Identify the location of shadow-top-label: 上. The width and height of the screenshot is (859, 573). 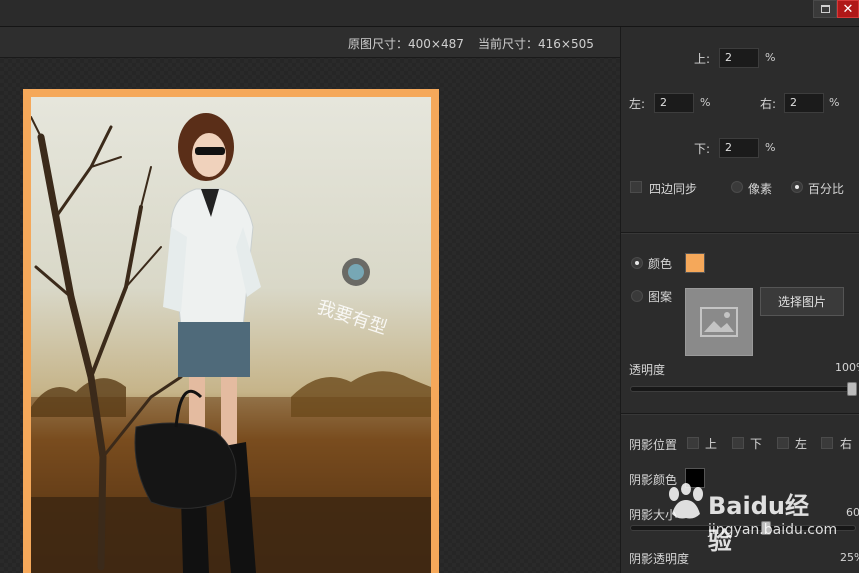
(711, 444).